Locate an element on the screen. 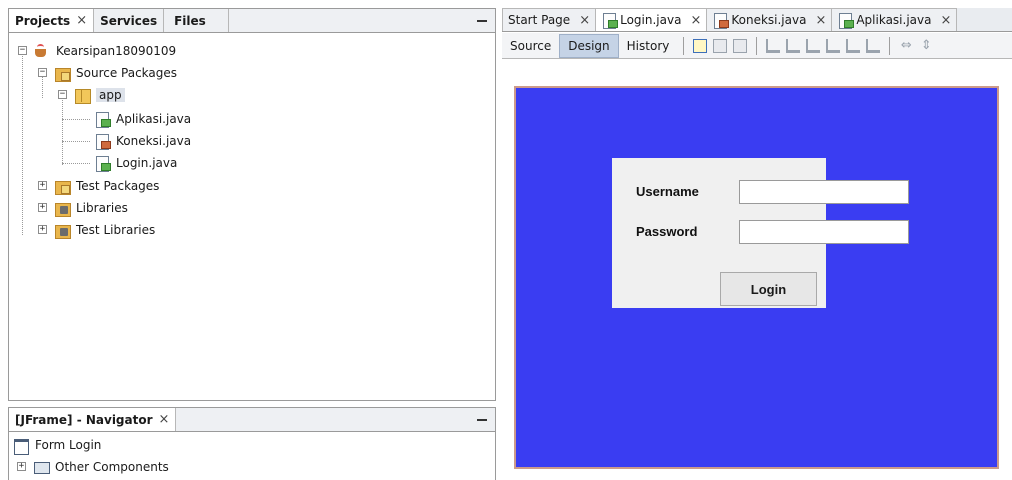 The image size is (1012, 480). components-icon is located at coordinates (41, 467).